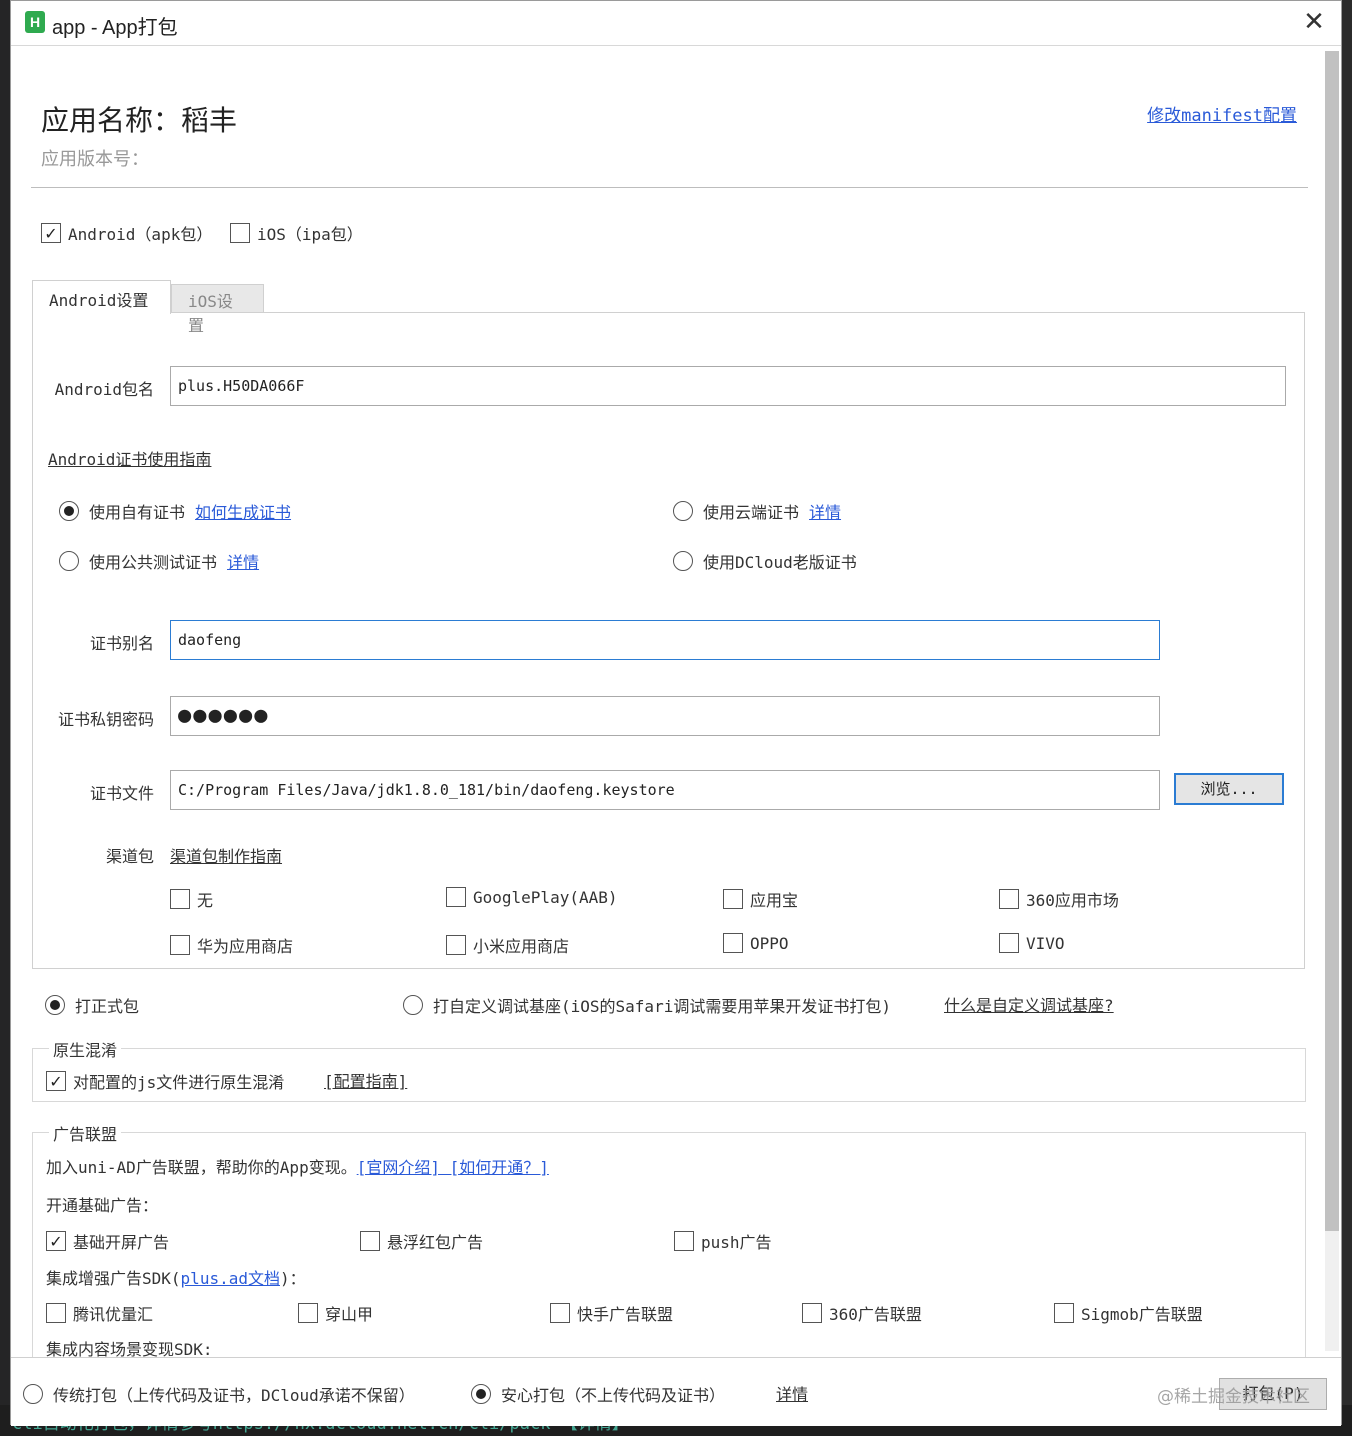 The image size is (1352, 1436). What do you see at coordinates (179, 1082) in the screenshot?
I see `obfuscation-checkbox-label: 对配置的js文件进行原生混淆` at bounding box center [179, 1082].